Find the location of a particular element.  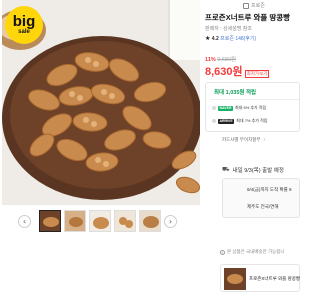

badge-big-label: big is located at coordinates (24, 21).